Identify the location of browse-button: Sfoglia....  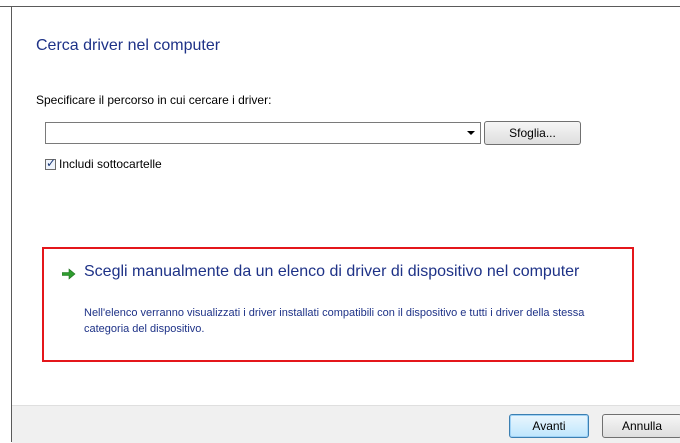
(532, 133).